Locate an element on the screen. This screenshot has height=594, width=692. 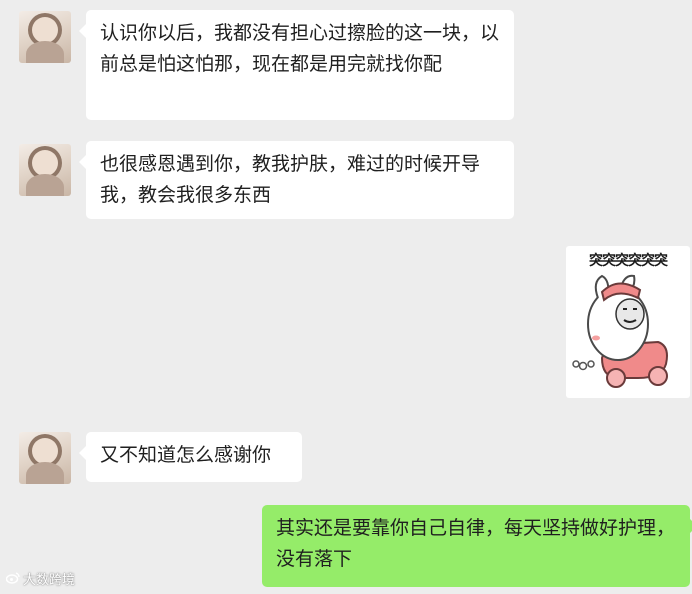
watermark-text: 大数跨境 is located at coordinates (49, 580).